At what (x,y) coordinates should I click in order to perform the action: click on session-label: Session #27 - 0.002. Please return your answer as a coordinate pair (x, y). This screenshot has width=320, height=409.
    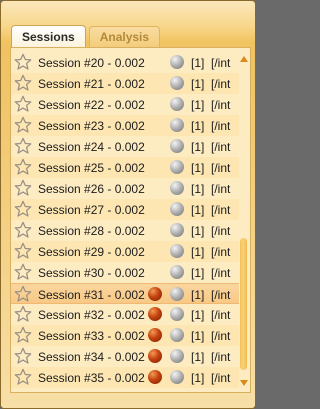
    Looking at the image, I should click on (91, 210).